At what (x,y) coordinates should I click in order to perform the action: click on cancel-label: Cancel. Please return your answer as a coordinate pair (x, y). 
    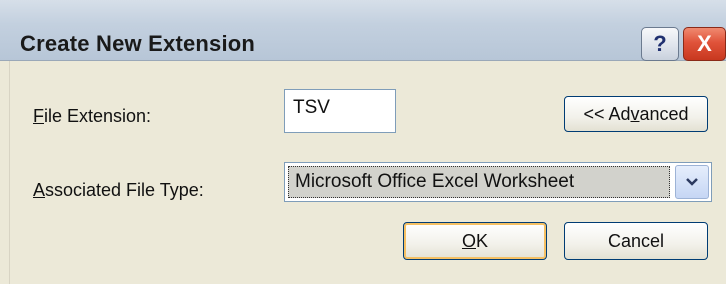
    Looking at the image, I should click on (636, 240).